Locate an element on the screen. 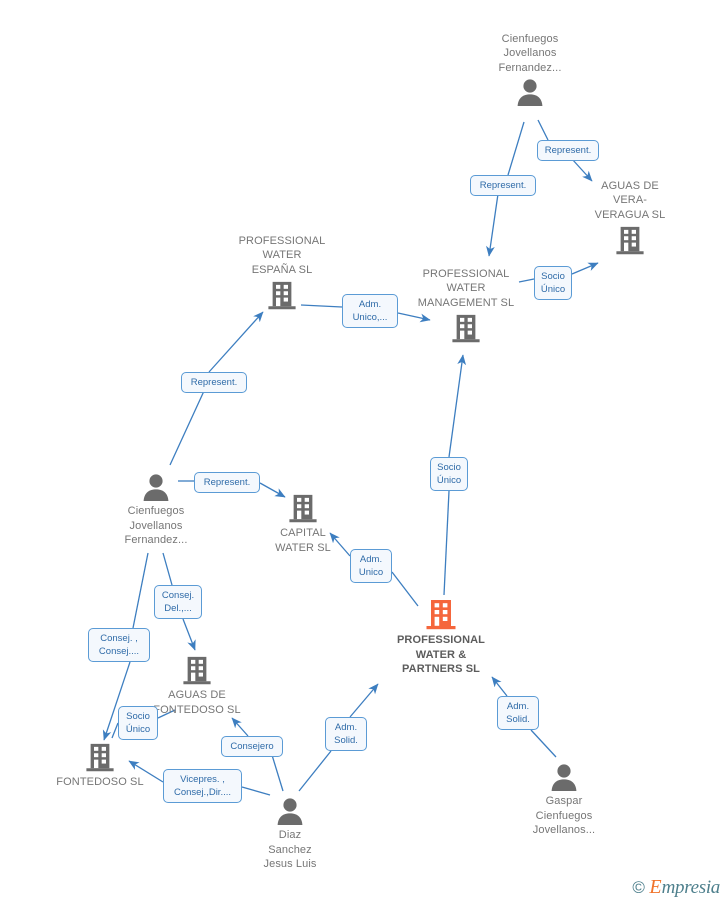 This screenshot has height=905, width=728. node-label: CAPITAL WATER SL is located at coordinates (303, 540).